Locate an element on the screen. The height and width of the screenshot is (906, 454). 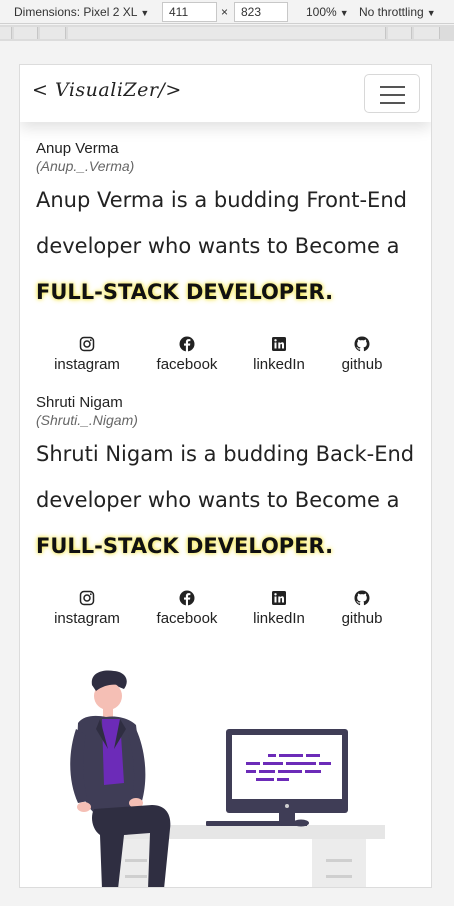
height-input: 823 is located at coordinates (261, 12).